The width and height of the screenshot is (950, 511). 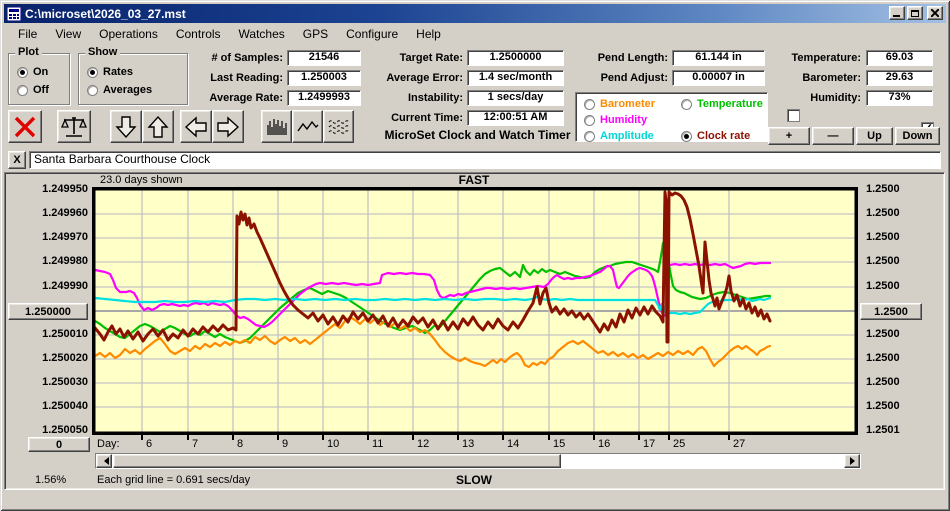 I want to click on radio-temperature: Temperature, so click(x=722, y=104).